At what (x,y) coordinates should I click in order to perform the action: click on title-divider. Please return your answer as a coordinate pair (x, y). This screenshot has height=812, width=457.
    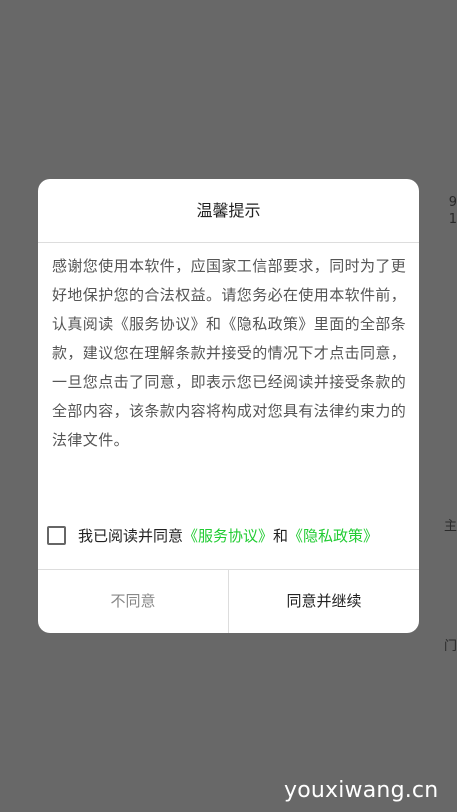
    Looking at the image, I should click on (228, 242).